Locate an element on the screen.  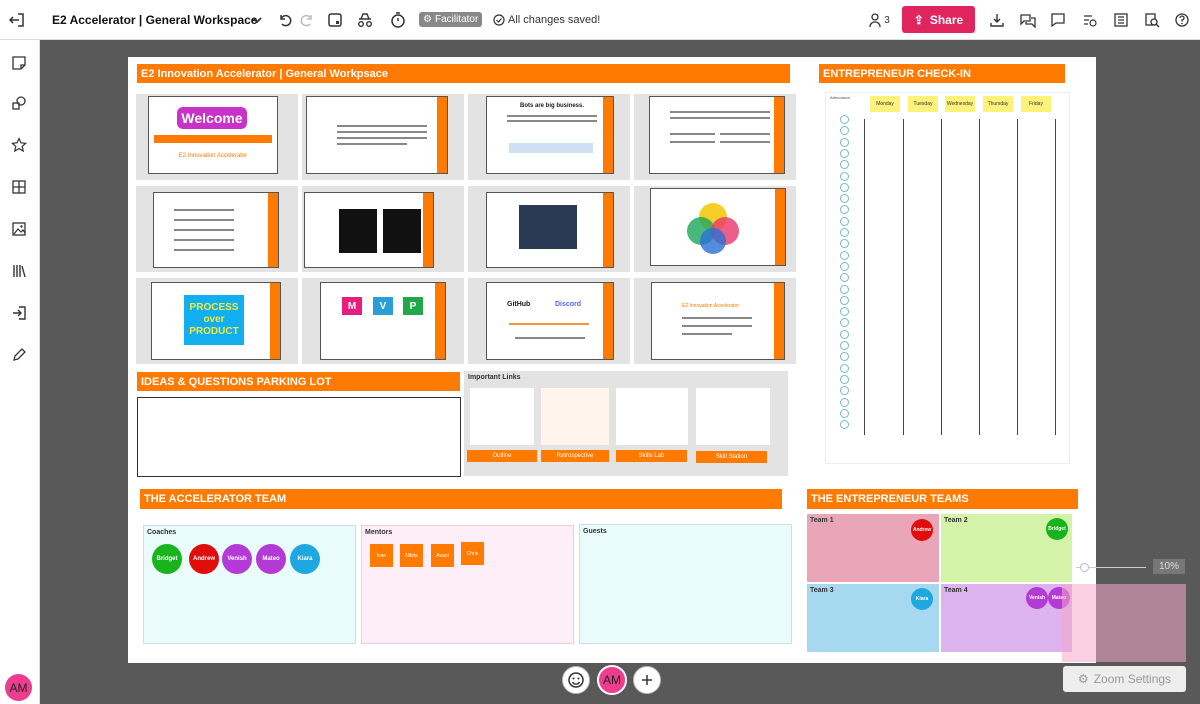
shapes-icon is located at coordinates (19, 103).